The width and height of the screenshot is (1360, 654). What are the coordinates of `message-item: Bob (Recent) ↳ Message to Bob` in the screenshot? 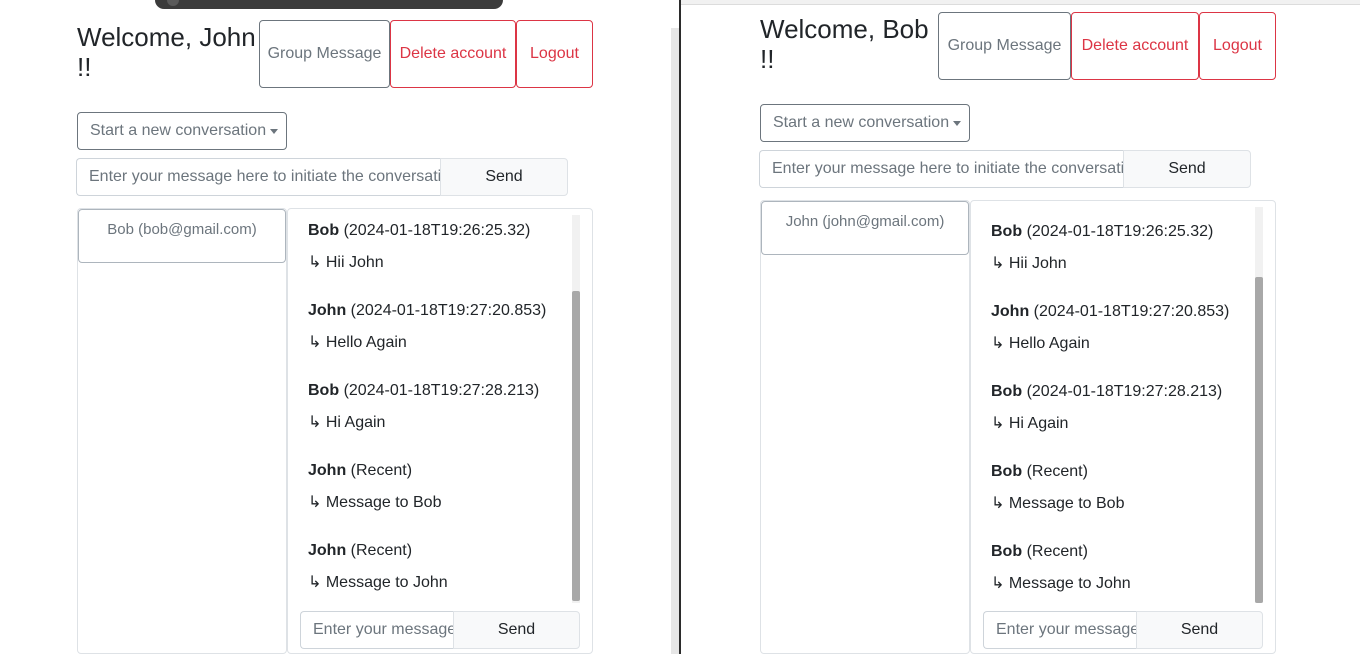 It's located at (1057, 487).